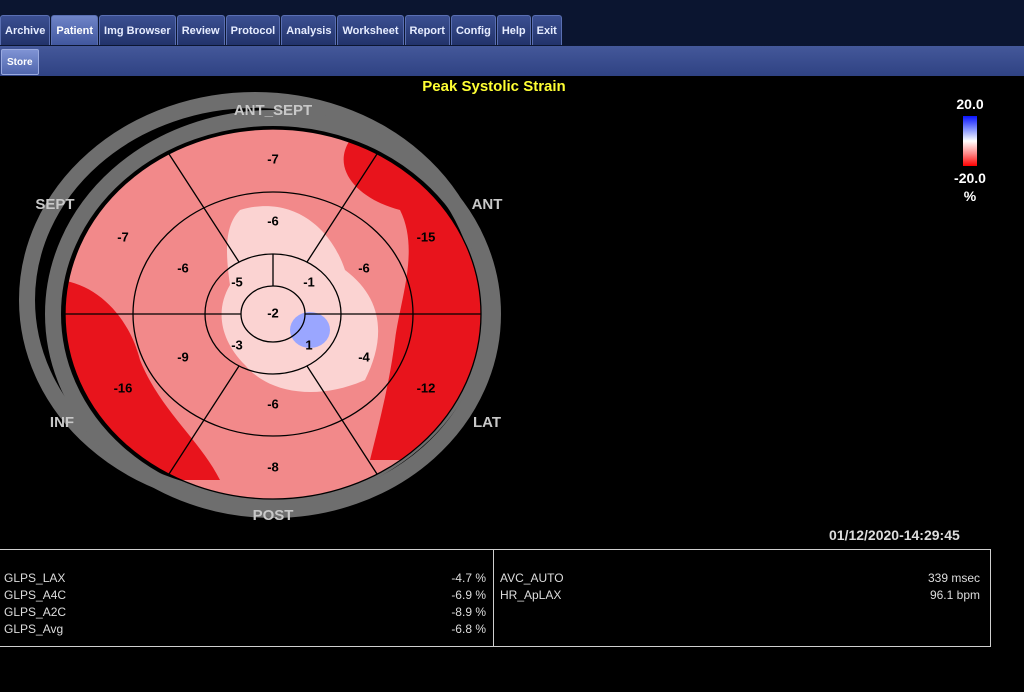 This screenshot has height=692, width=1024. What do you see at coordinates (970, 104) in the screenshot?
I see `legend-max-value: 20.0` at bounding box center [970, 104].